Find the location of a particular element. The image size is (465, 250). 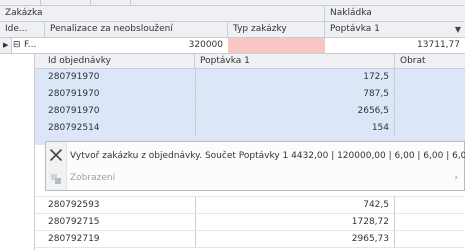

detail-row-poptavka: 742,5 is located at coordinates (295, 205).